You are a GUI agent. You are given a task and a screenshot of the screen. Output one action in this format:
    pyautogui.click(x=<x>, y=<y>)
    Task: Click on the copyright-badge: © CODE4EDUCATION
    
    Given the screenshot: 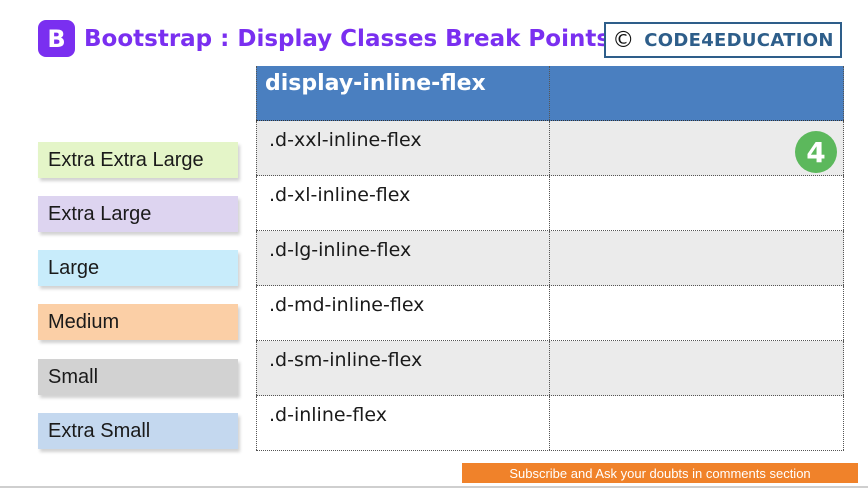 What is the action you would take?
    pyautogui.click(x=723, y=40)
    